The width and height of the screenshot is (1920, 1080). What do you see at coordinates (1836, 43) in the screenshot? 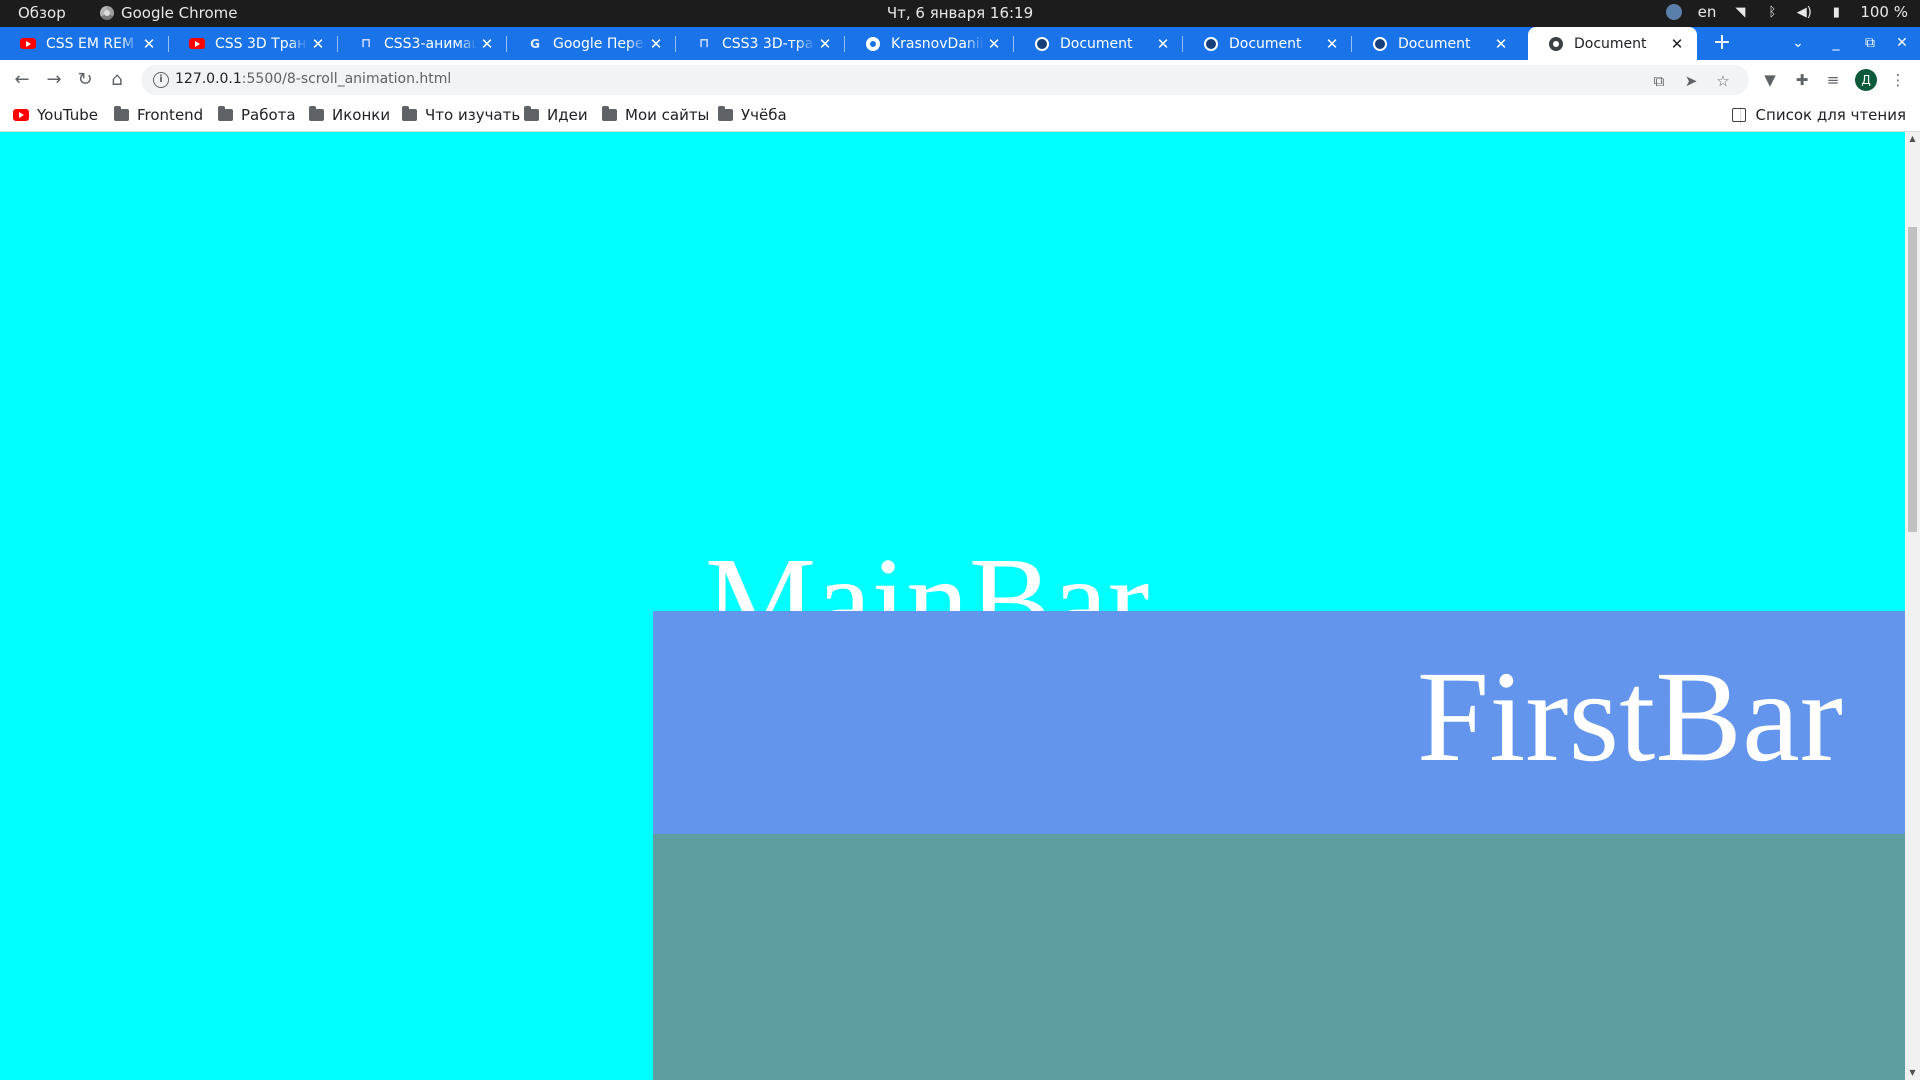
I see `minimize-icon: _` at bounding box center [1836, 43].